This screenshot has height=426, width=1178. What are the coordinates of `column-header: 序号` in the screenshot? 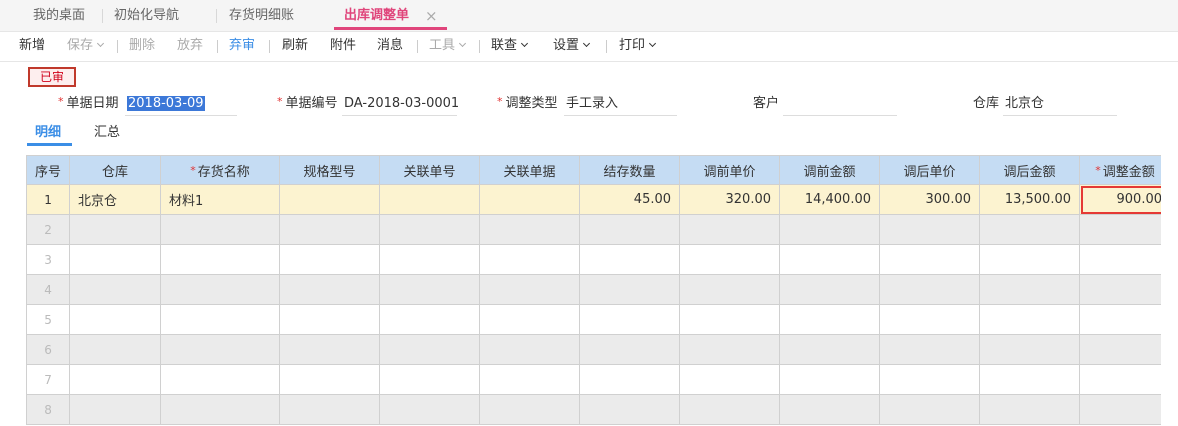 It's located at (48, 170).